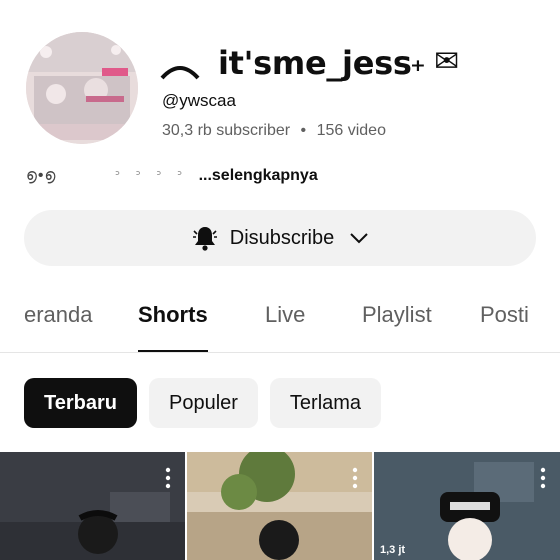  I want to click on description-symbols: ൭•൭, so click(41, 175).